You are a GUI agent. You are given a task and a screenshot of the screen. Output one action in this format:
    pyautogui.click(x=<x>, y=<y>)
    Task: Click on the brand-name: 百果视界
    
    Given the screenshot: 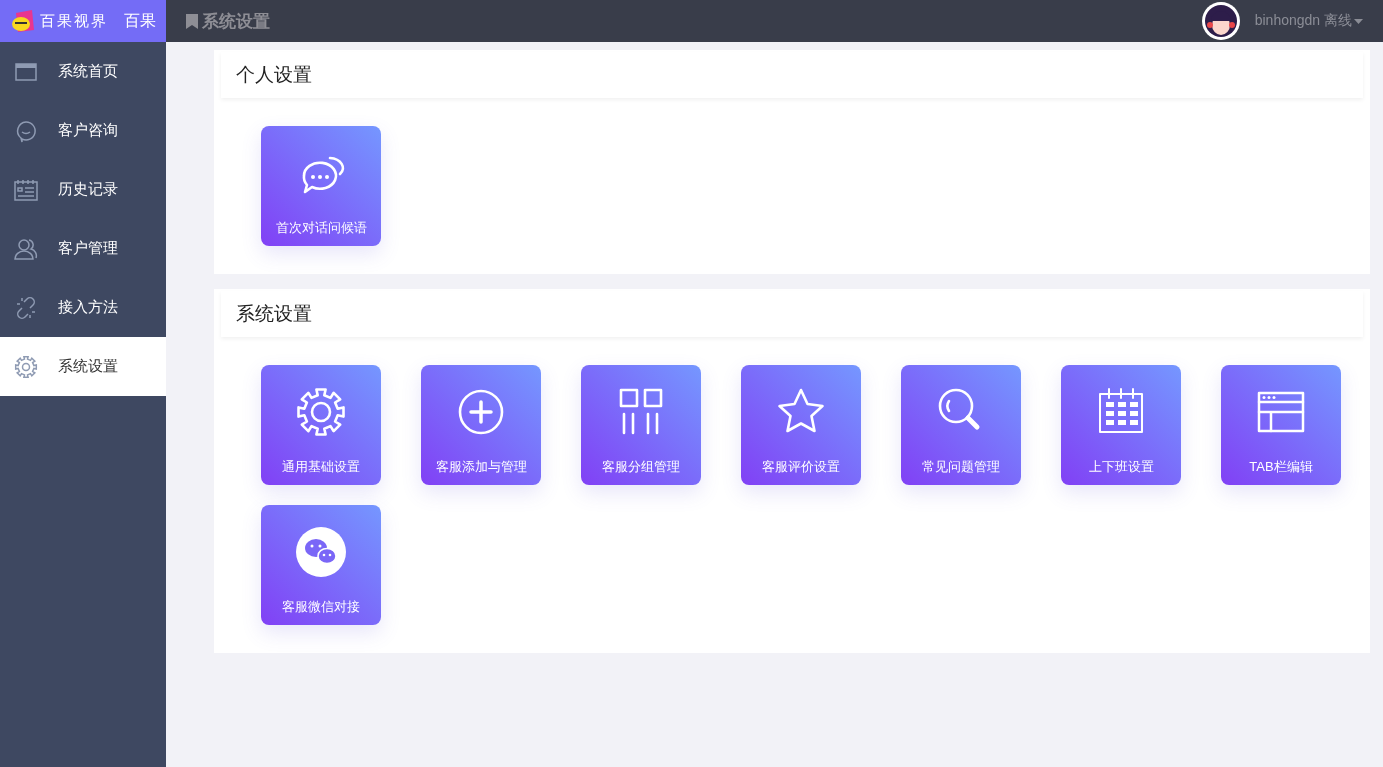 What is the action you would take?
    pyautogui.click(x=74, y=21)
    